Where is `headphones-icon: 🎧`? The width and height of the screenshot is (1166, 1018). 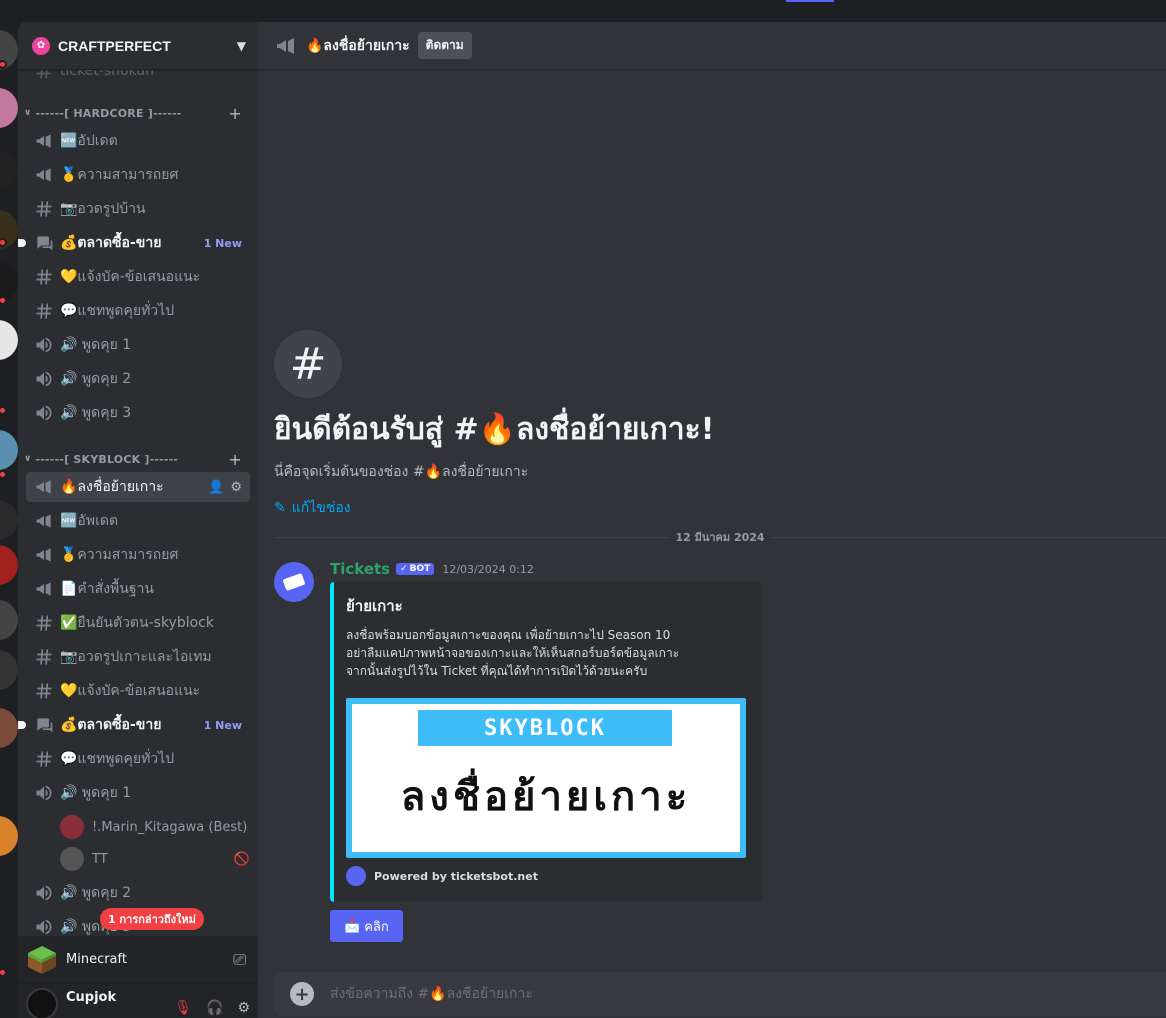 headphones-icon: 🎧 is located at coordinates (214, 1008).